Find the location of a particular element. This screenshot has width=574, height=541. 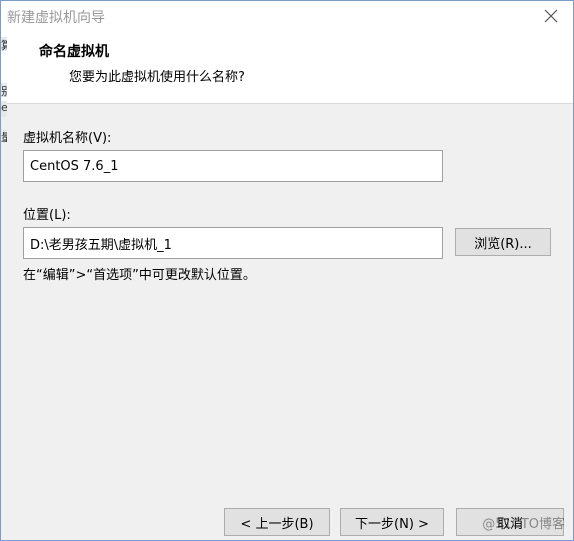

next-button: 下一步(N) > is located at coordinates (392, 522).